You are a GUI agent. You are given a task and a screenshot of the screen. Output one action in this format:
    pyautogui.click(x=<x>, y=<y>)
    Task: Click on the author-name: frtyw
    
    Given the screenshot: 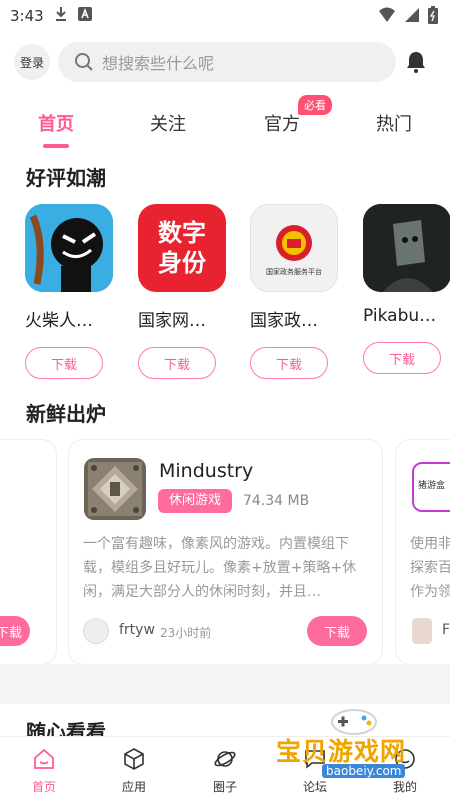 What is the action you would take?
    pyautogui.click(x=137, y=630)
    